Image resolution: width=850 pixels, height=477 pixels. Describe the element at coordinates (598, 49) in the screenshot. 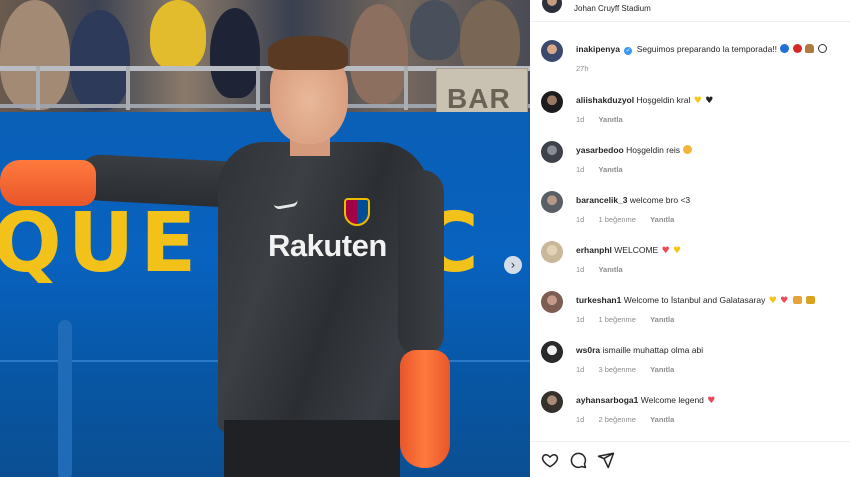

I see `caption-username: inakipenya` at that location.